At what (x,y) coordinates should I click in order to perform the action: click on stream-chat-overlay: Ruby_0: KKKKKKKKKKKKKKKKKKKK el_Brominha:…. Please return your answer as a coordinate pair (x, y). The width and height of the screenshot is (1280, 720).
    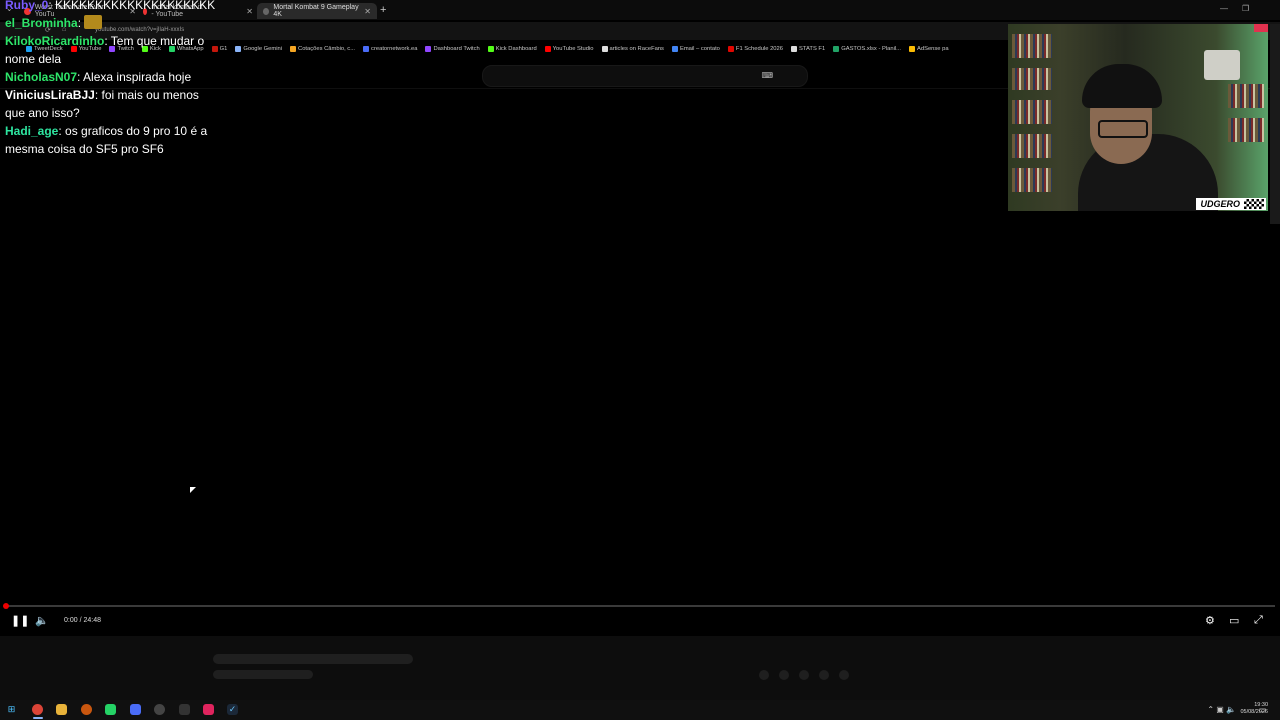
    Looking at the image, I should click on (111, 79).